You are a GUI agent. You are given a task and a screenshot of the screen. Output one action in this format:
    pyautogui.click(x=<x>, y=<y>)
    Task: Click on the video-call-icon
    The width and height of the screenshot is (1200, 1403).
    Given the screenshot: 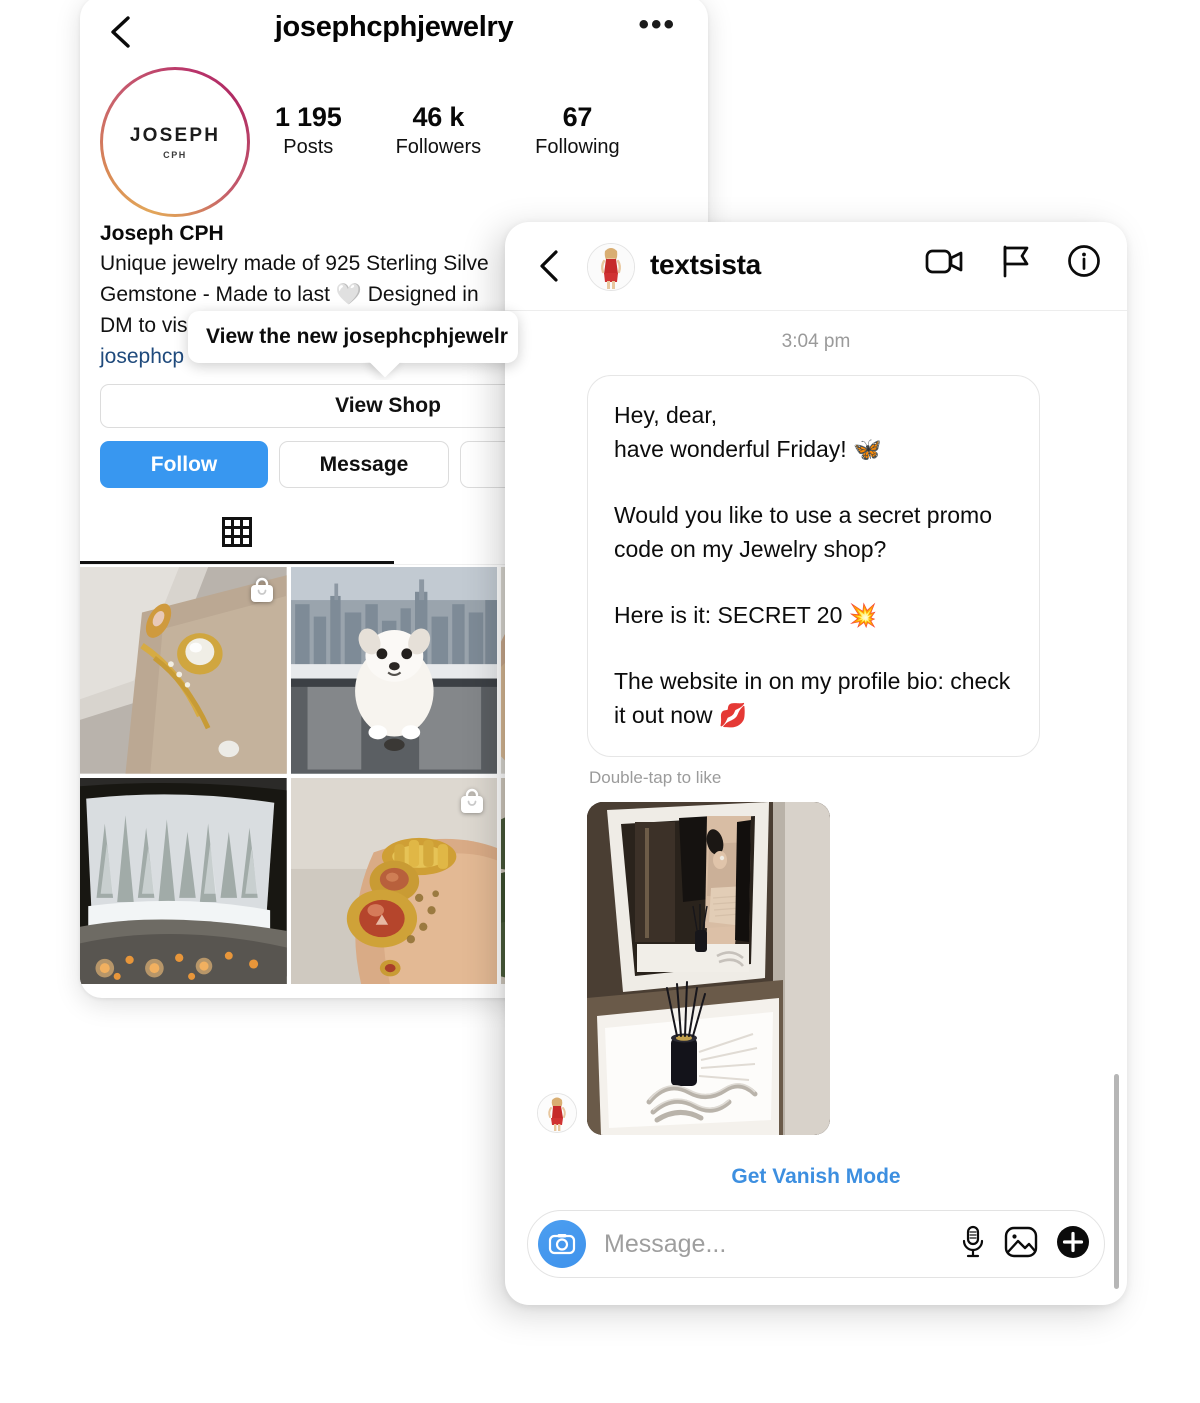 What is the action you would take?
    pyautogui.click(x=945, y=263)
    